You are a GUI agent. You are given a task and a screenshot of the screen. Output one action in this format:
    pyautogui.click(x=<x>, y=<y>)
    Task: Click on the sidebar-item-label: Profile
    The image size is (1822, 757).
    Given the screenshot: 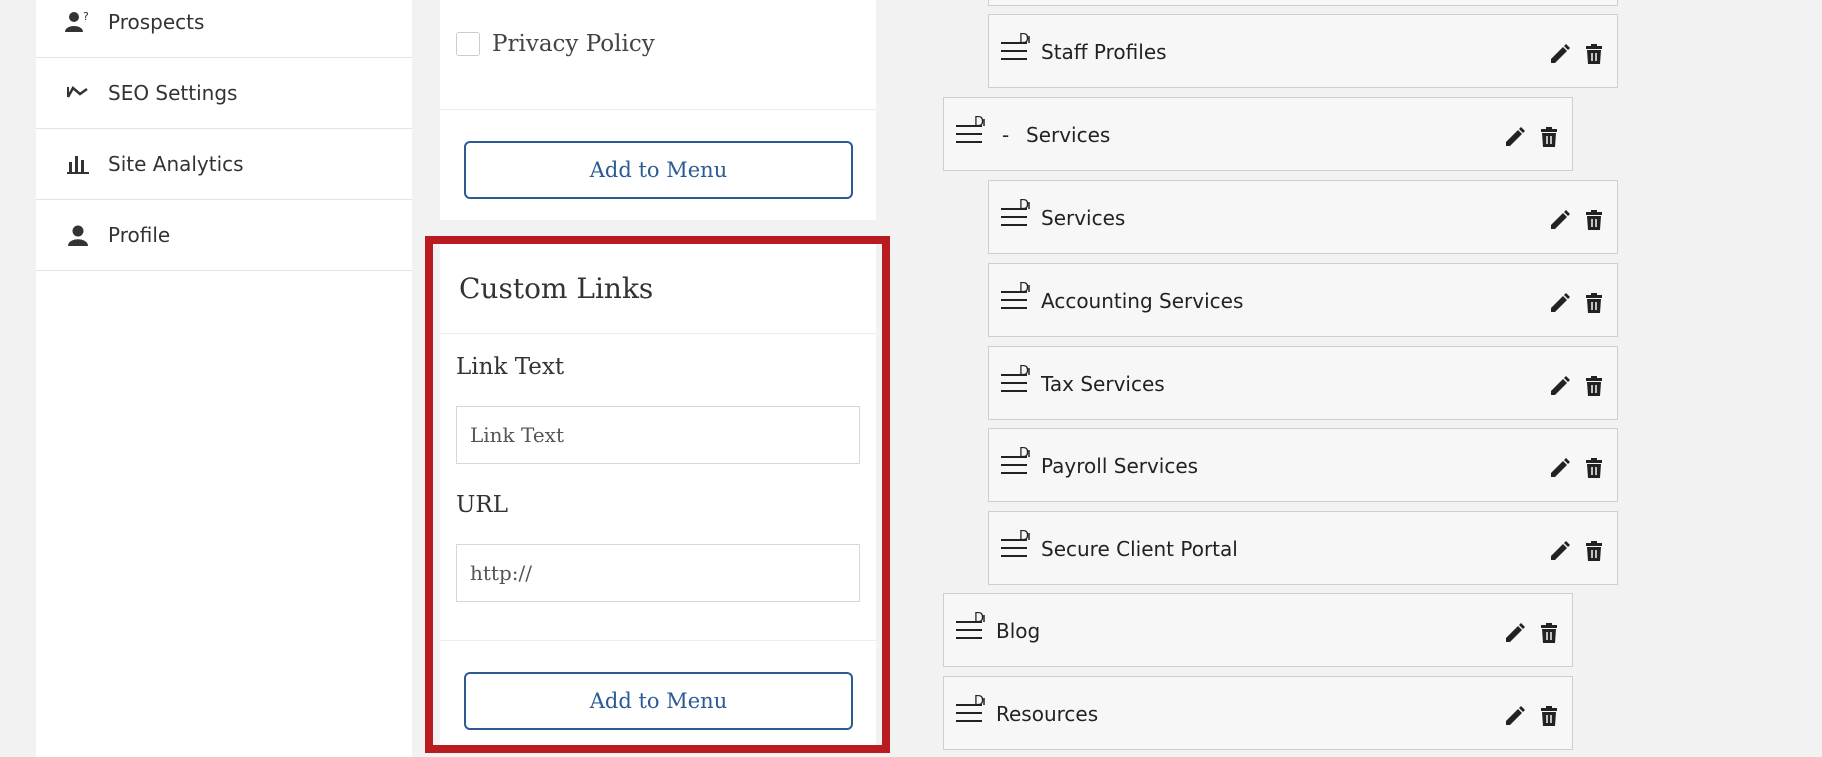 What is the action you would take?
    pyautogui.click(x=139, y=235)
    